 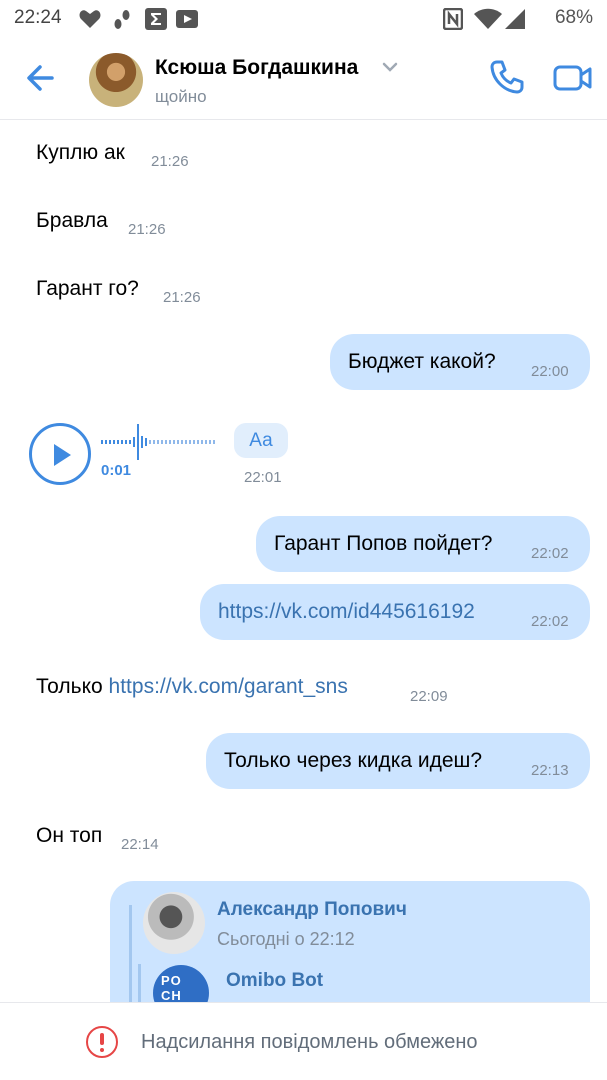 What do you see at coordinates (42, 78) in the screenshot?
I see `back-arrow-icon` at bounding box center [42, 78].